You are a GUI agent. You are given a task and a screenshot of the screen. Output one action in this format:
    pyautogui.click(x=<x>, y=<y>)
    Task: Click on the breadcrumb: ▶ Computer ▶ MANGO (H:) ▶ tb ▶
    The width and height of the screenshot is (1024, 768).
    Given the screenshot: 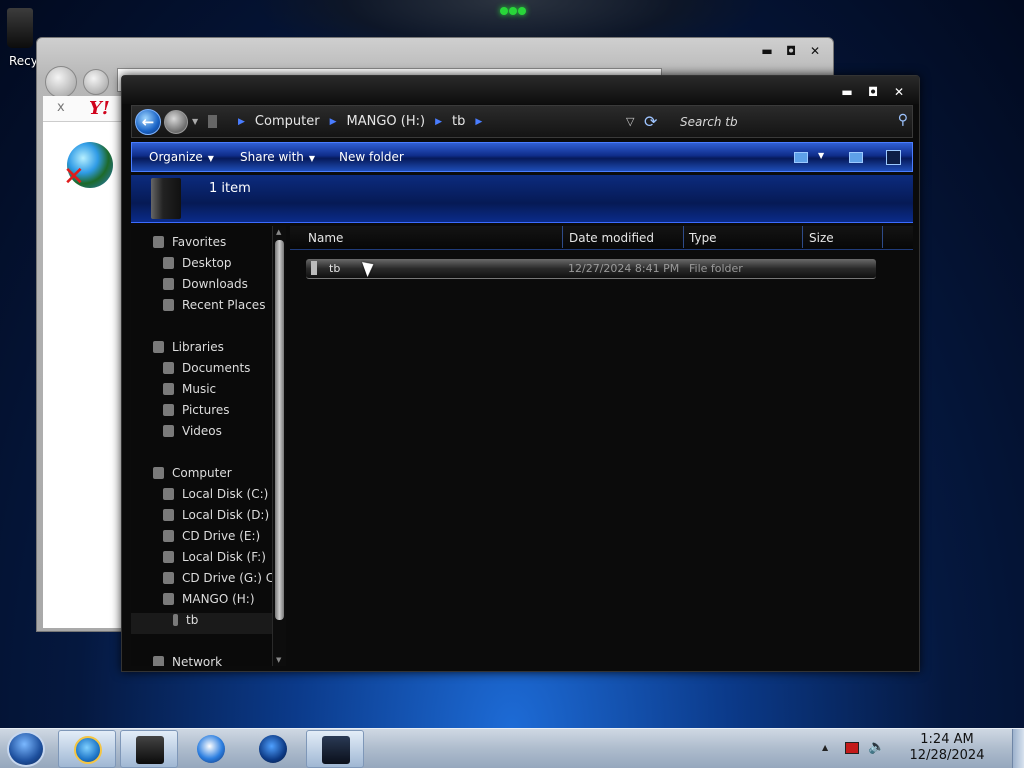 What is the action you would take?
    pyautogui.click(x=360, y=121)
    